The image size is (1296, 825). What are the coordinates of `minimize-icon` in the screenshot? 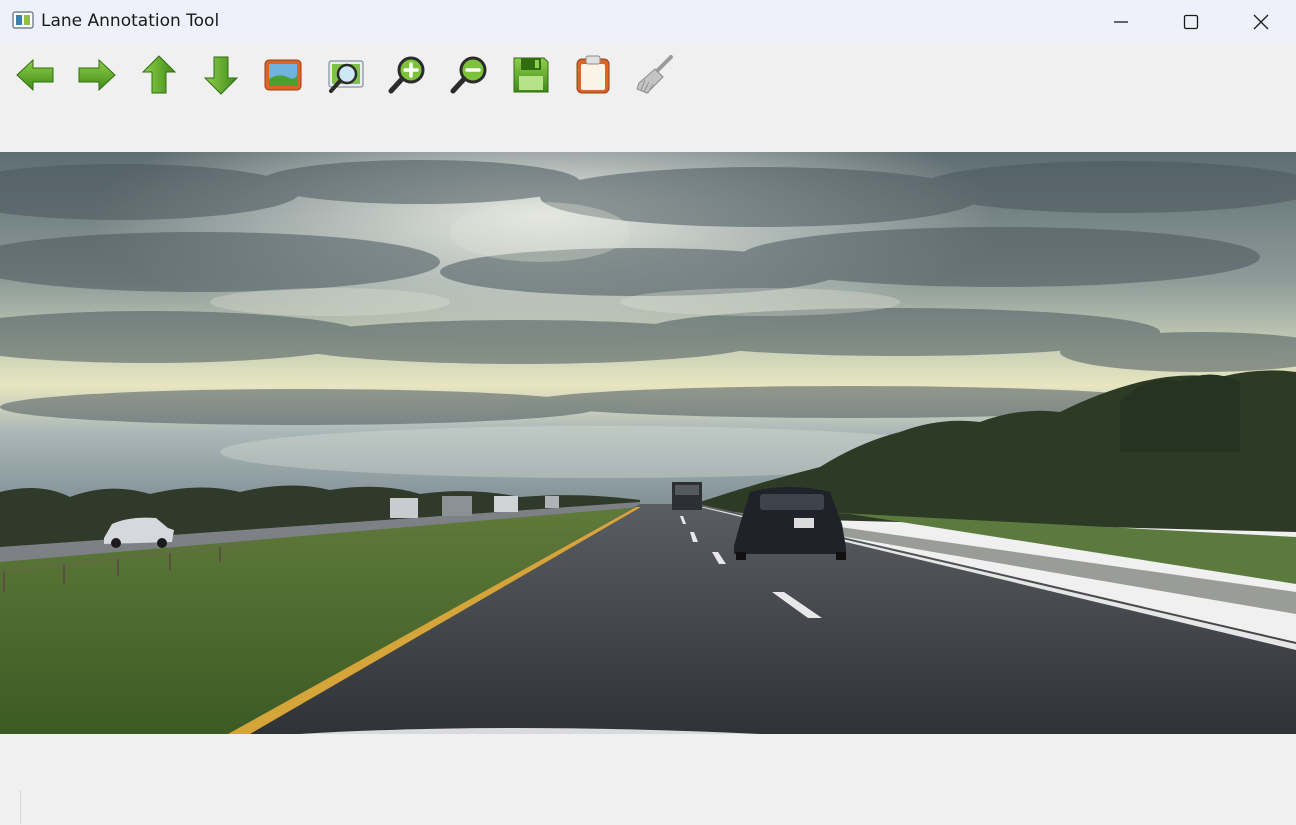 It's located at (1121, 21).